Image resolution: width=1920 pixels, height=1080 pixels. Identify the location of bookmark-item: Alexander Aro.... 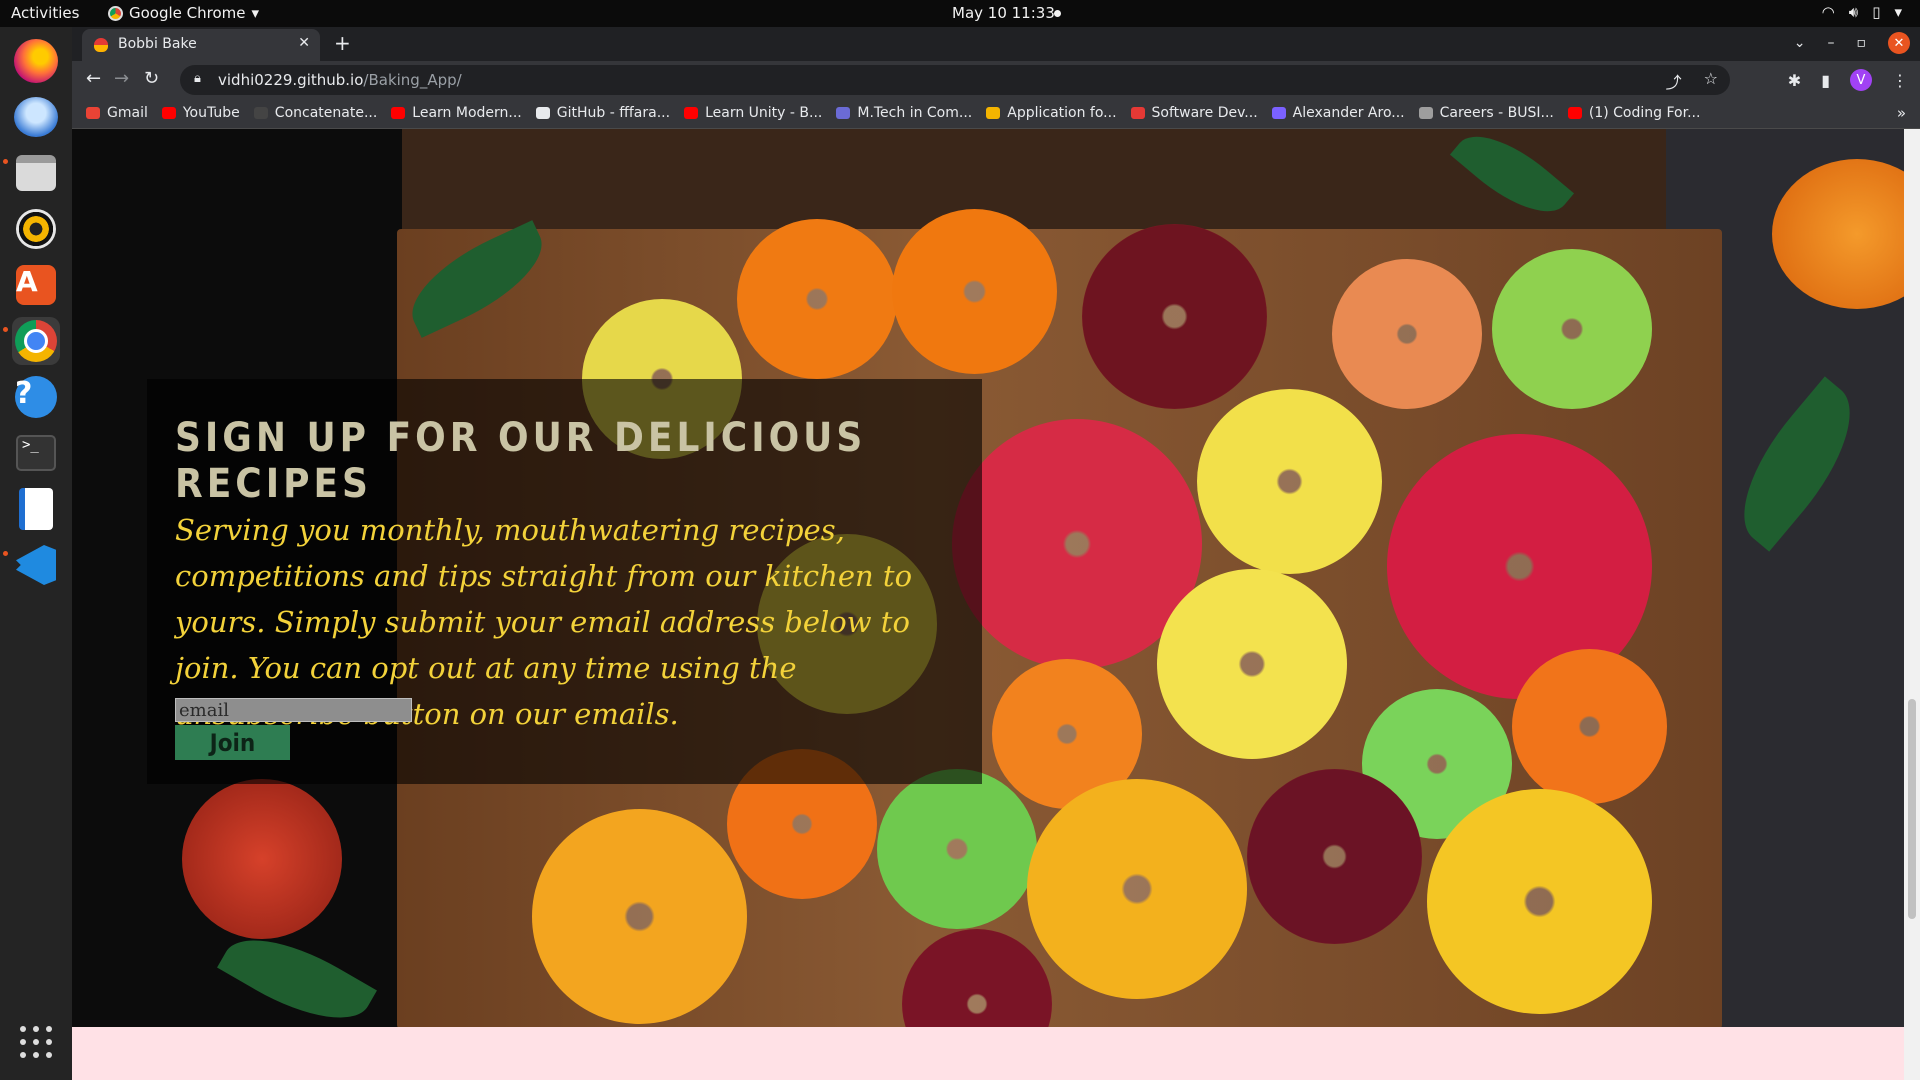
(1338, 113).